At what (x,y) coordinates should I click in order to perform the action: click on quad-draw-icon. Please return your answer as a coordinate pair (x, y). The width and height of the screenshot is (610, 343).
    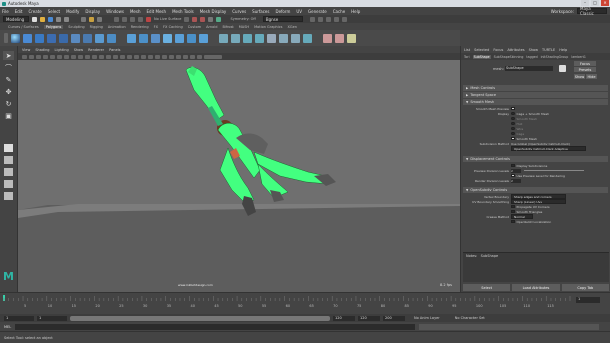
    Looking at the image, I should click on (307, 38).